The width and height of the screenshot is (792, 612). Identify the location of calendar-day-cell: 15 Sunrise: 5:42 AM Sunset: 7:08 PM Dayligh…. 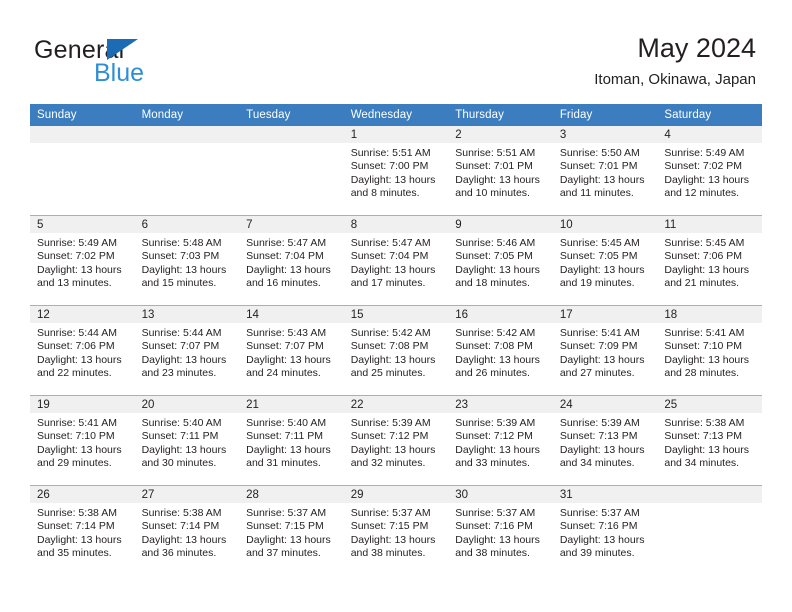
(396, 350).